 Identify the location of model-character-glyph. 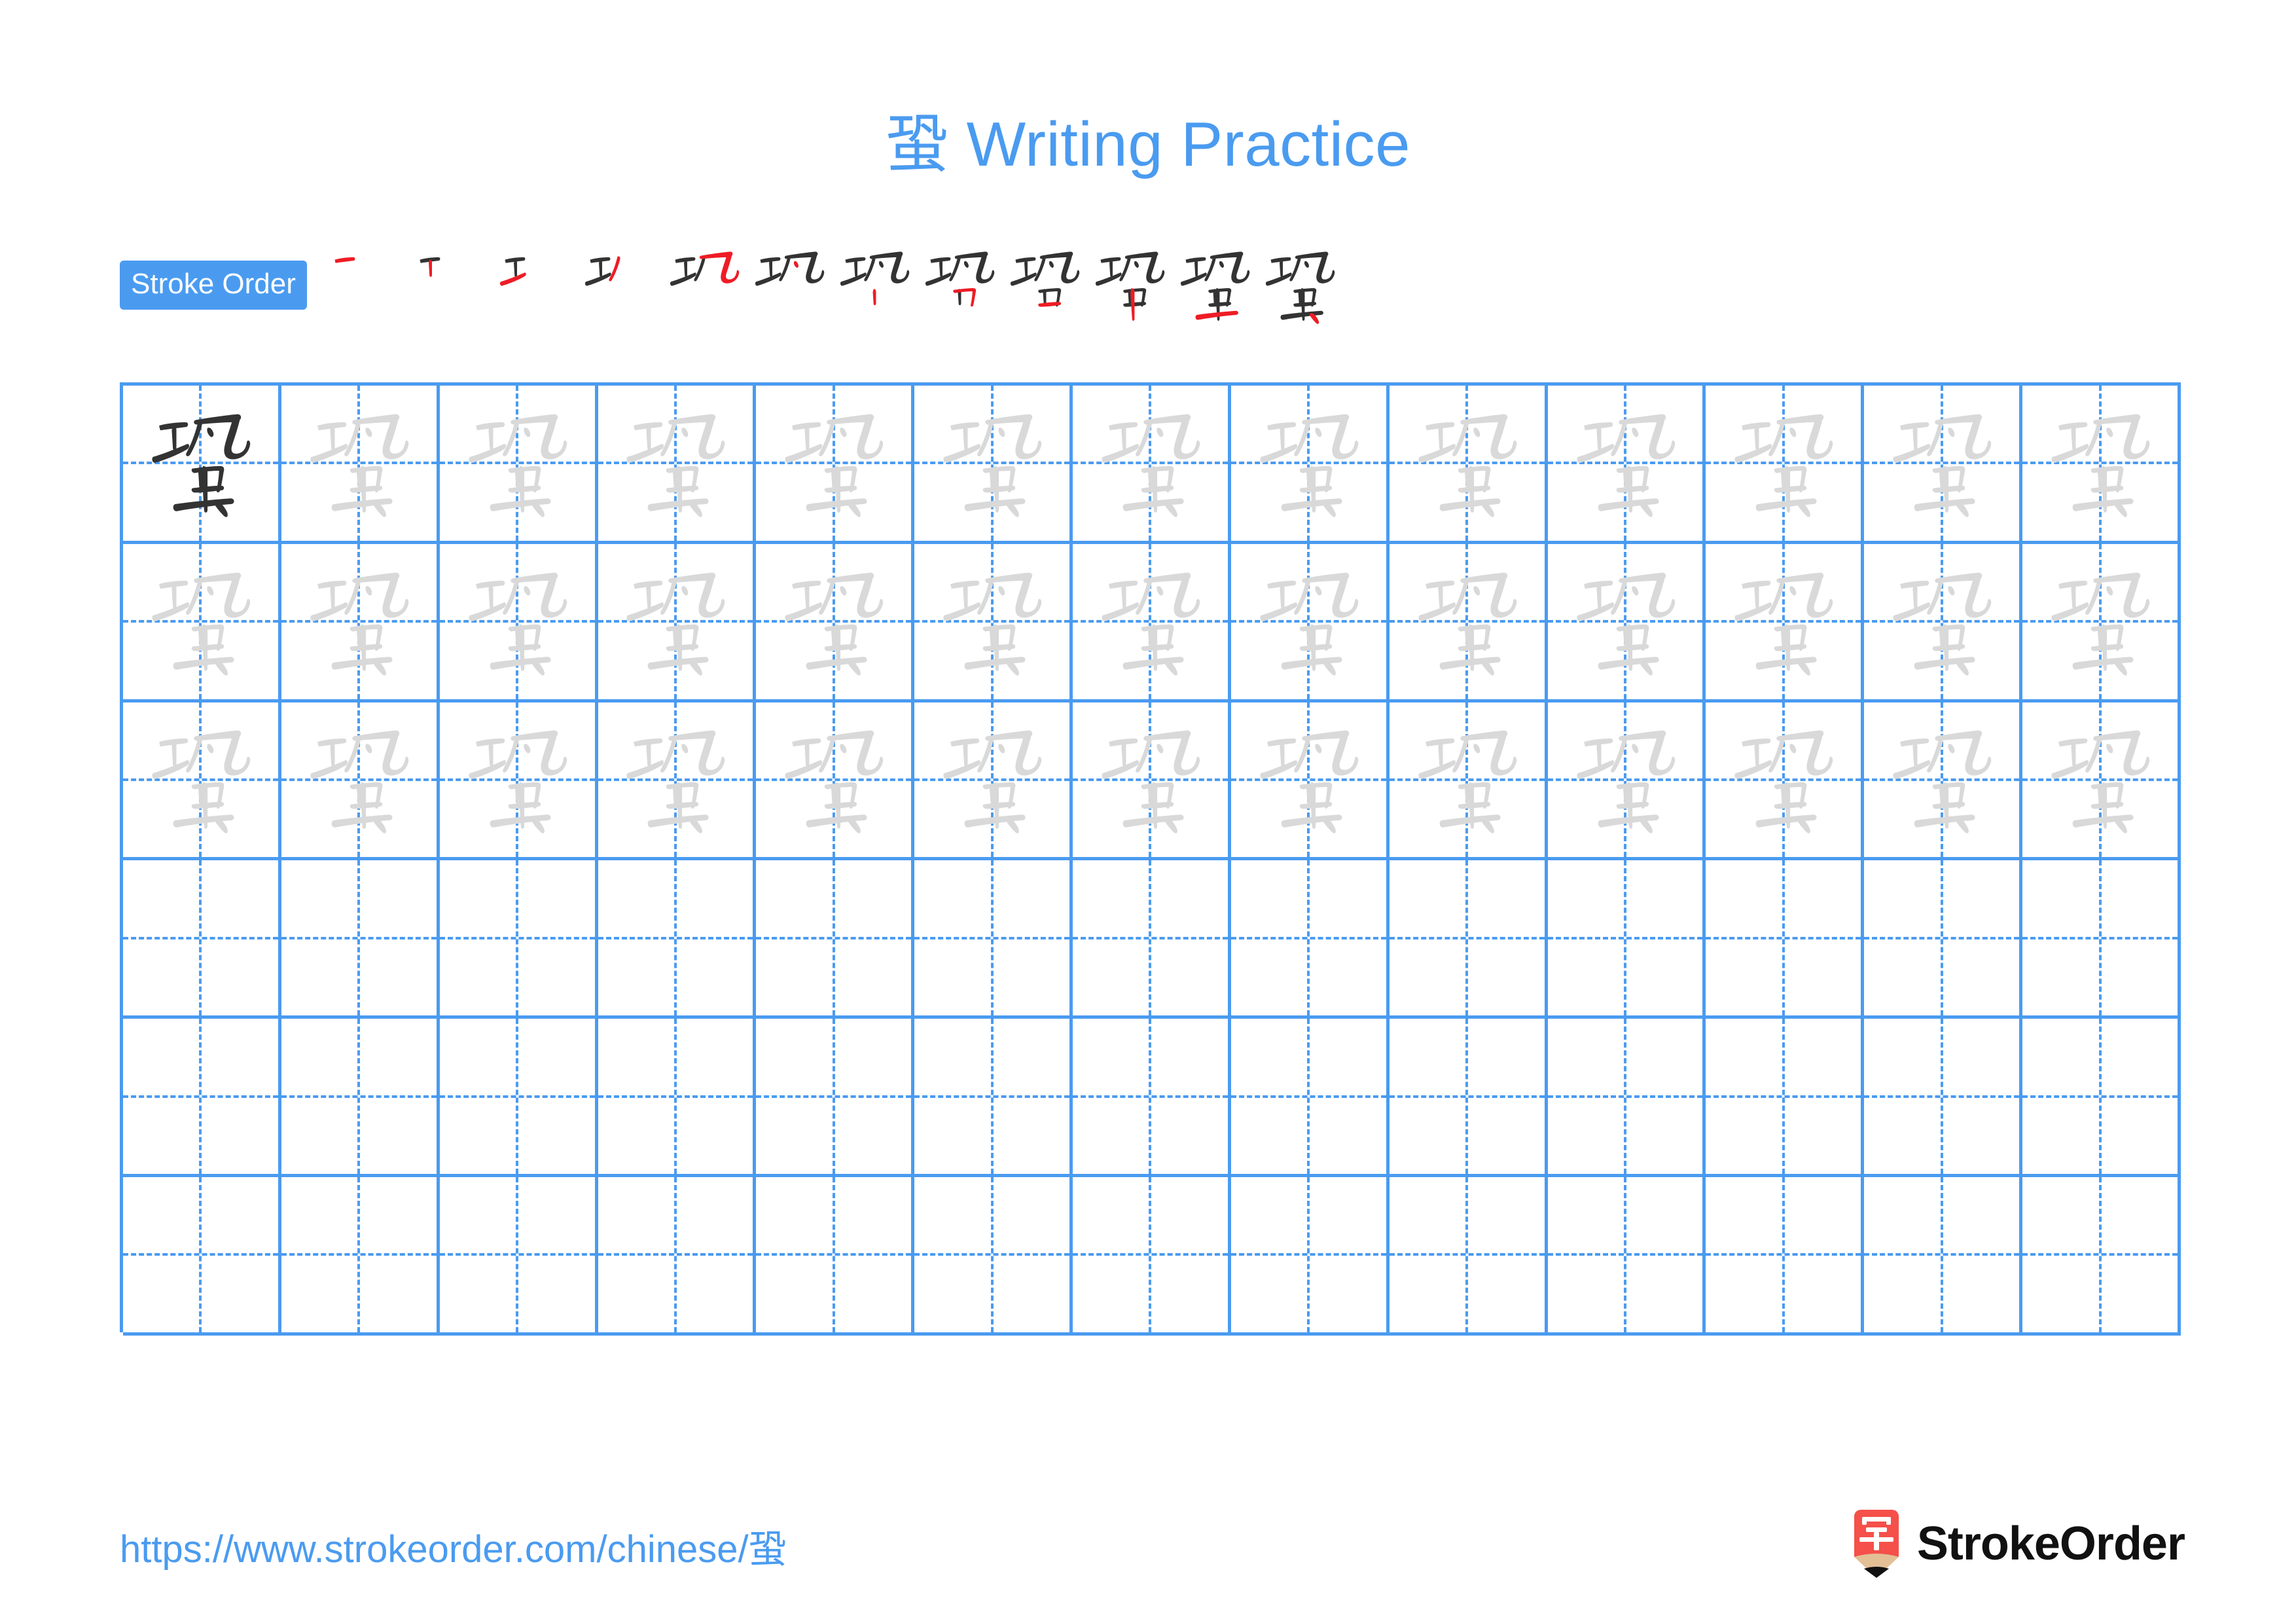
(200, 463).